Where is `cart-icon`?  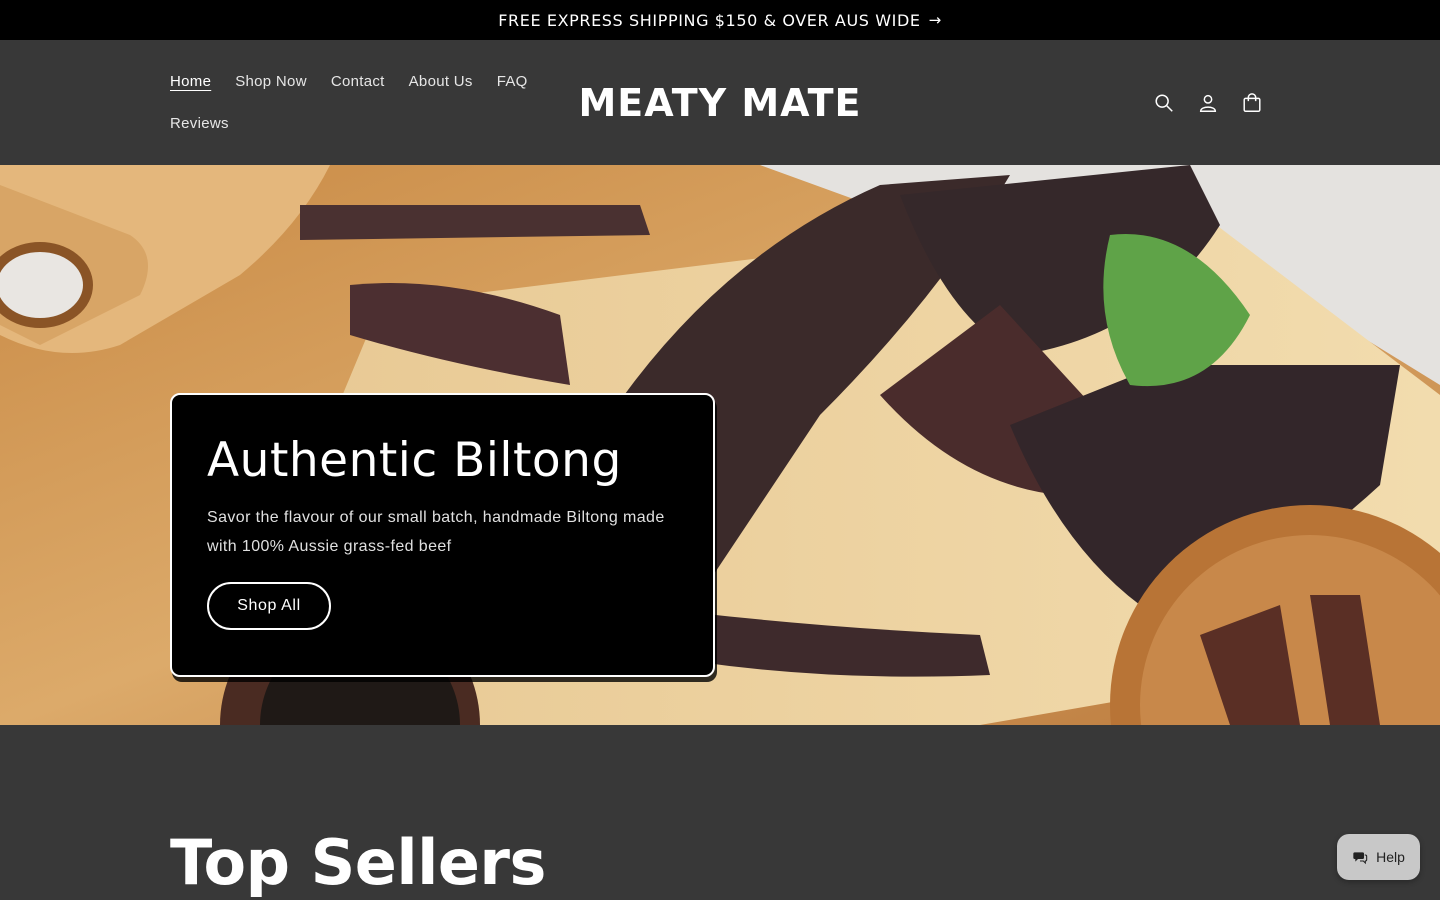
cart-icon is located at coordinates (1252, 102).